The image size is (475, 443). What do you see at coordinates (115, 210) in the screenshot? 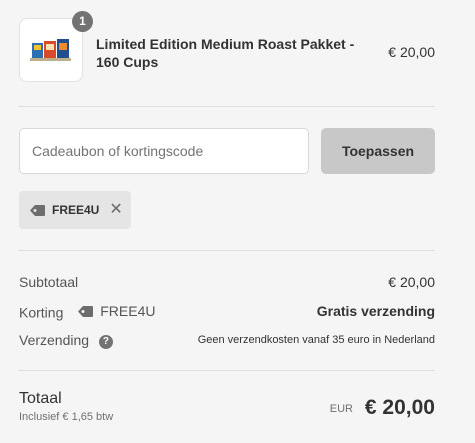
I see `close-icon: ✕` at bounding box center [115, 210].